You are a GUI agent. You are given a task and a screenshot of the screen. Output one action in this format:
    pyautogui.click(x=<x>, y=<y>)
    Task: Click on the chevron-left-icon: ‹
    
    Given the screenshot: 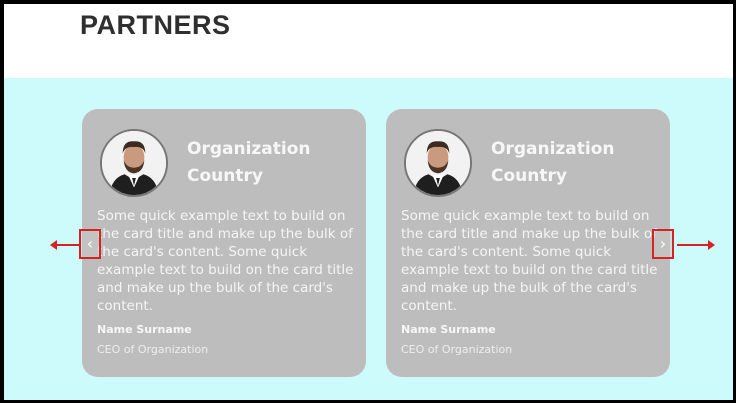 What is the action you would take?
    pyautogui.click(x=90, y=243)
    